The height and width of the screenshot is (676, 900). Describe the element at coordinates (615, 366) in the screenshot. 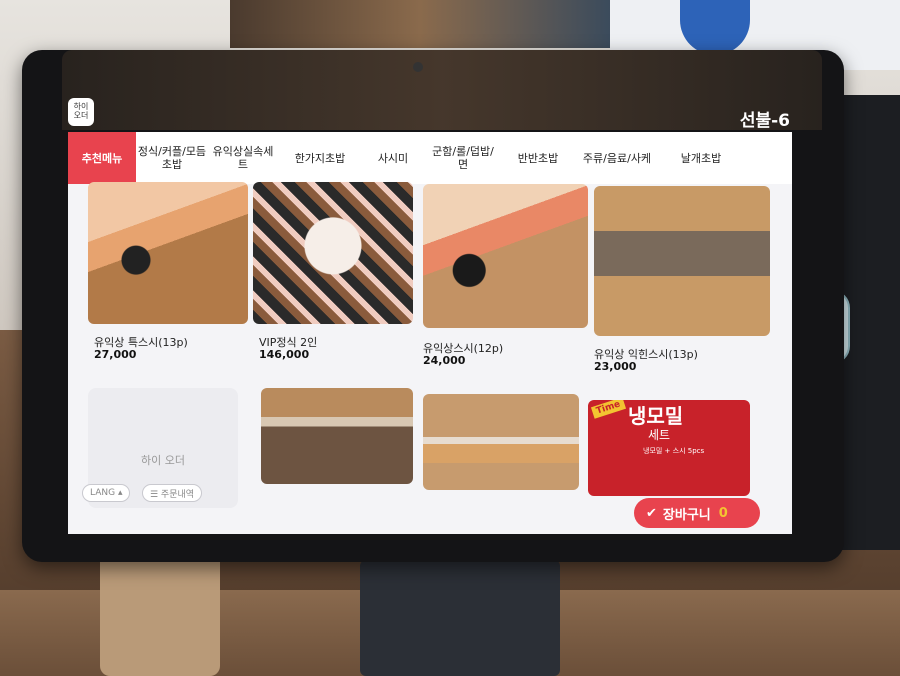

I see `menu-price: 23,000` at that location.